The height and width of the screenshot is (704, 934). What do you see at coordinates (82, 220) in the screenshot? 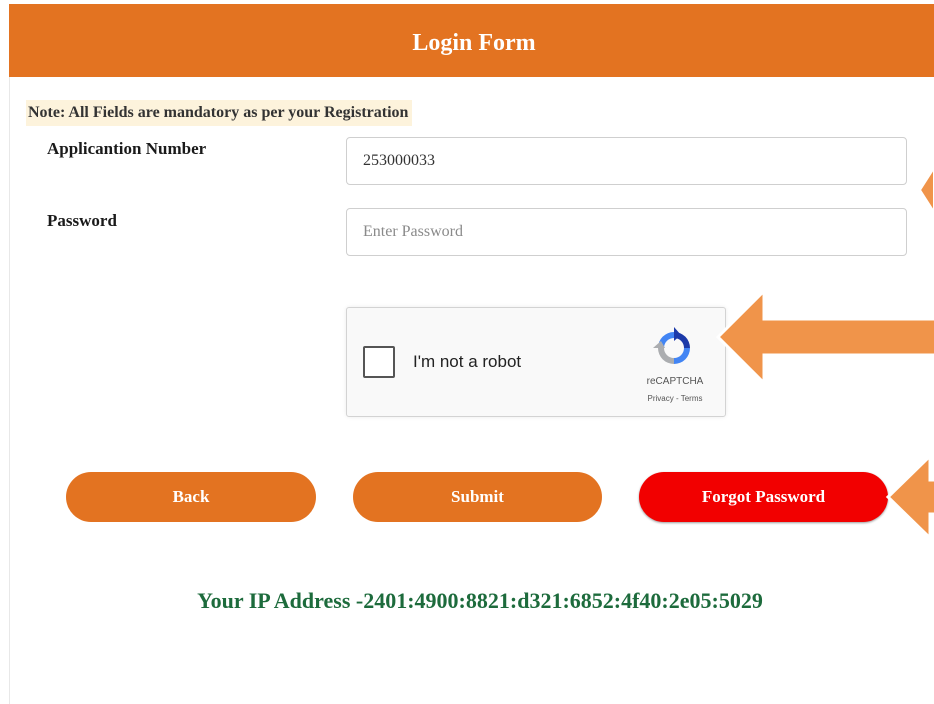
I see `password-label: Password` at bounding box center [82, 220].